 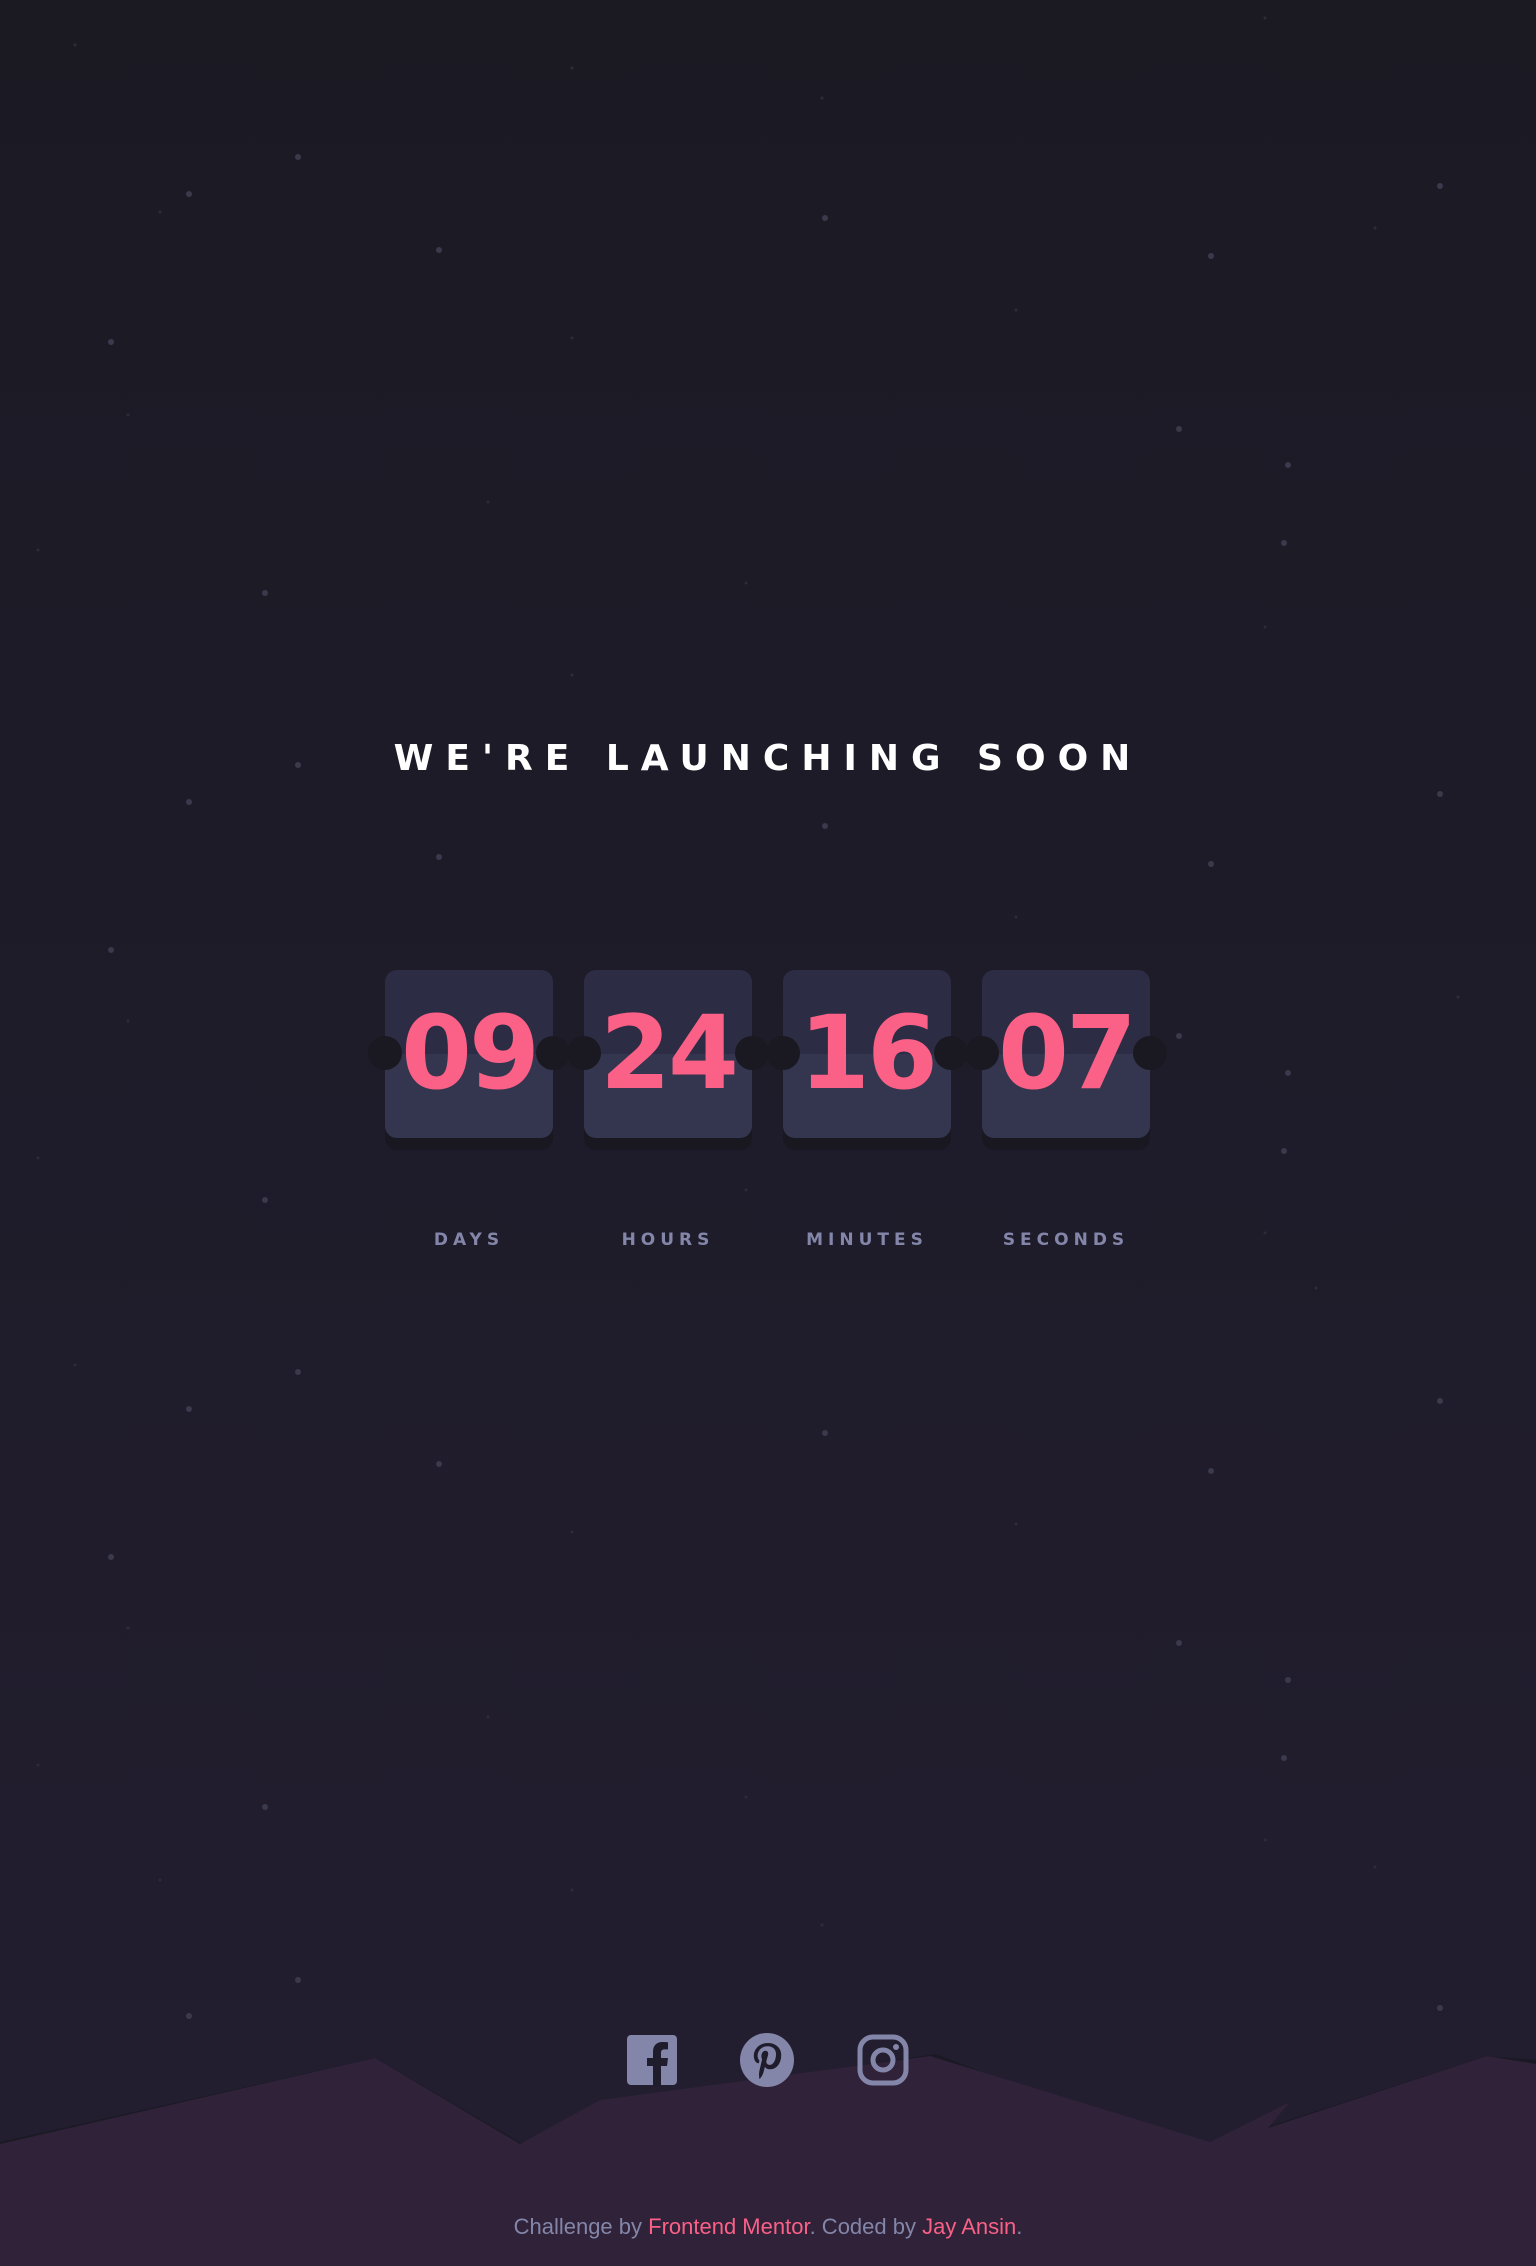 I want to click on seconds-card: 07, so click(x=1066, y=1054).